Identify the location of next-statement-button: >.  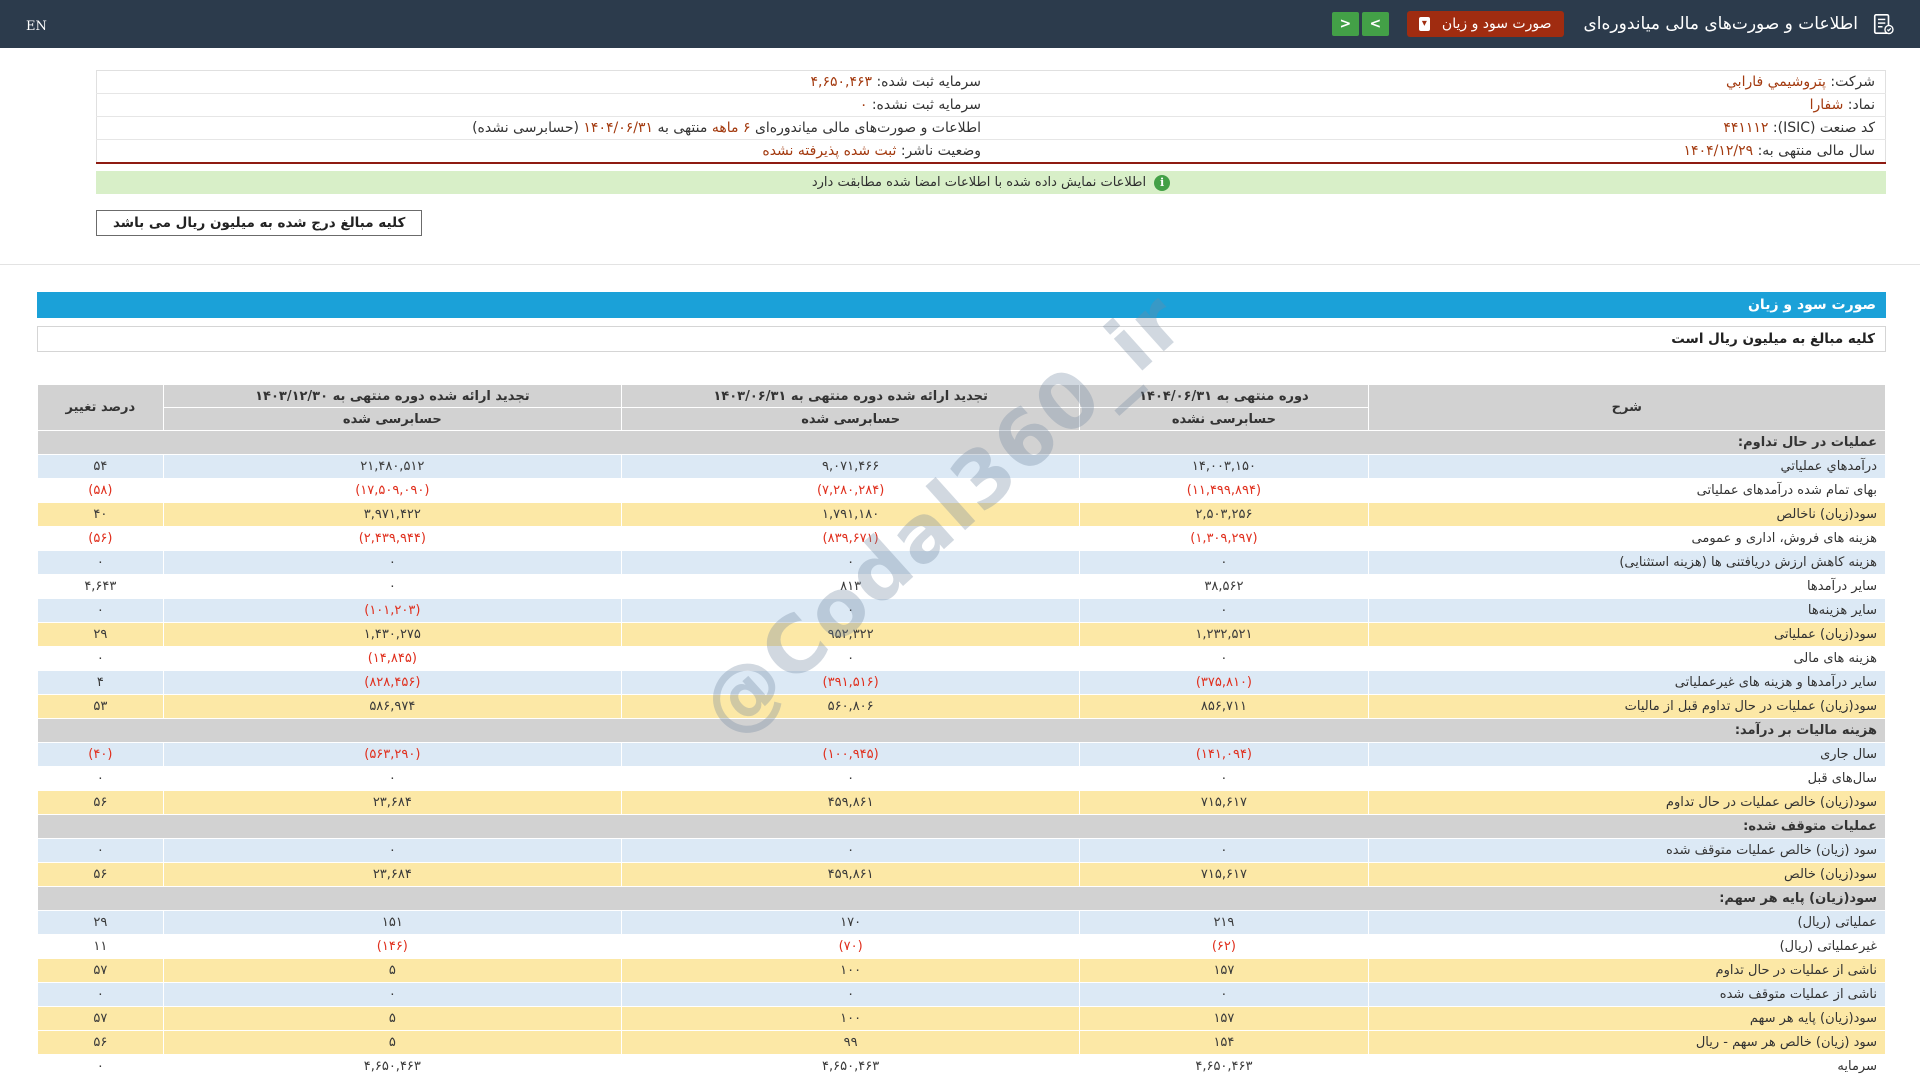
(1375, 24).